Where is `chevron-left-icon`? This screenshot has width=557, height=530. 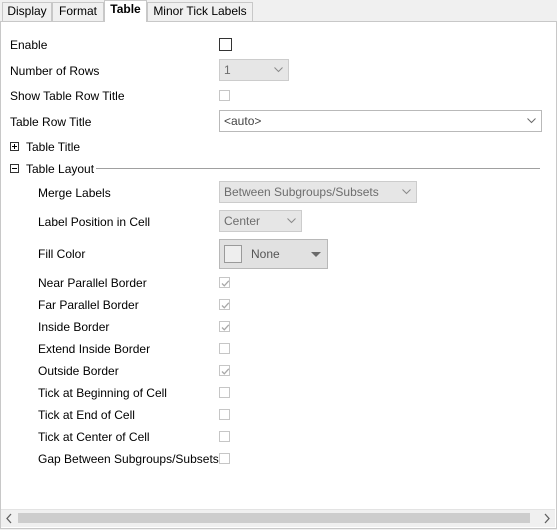 chevron-left-icon is located at coordinates (9, 518).